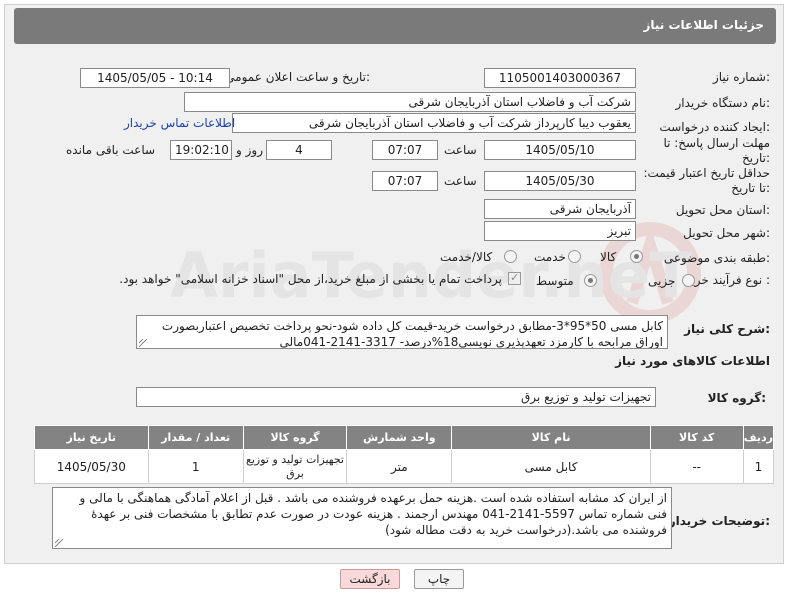 The width and height of the screenshot is (788, 606). I want to click on category-option-goods-service: کالا/خدمت, so click(466, 257).